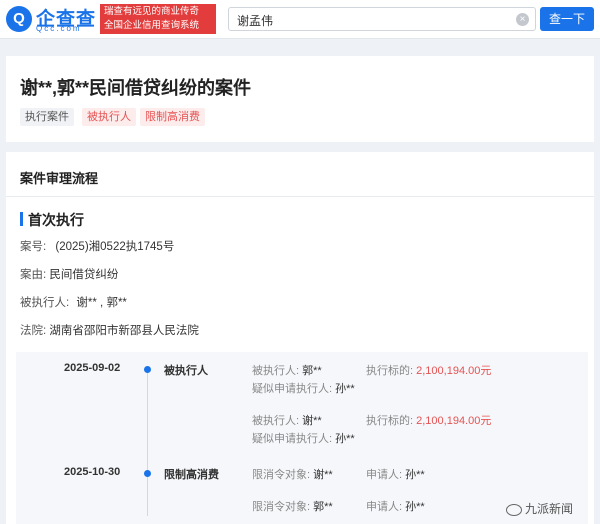  Describe the element at coordinates (33, 247) in the screenshot. I see `case-number-label: 案号:` at that location.